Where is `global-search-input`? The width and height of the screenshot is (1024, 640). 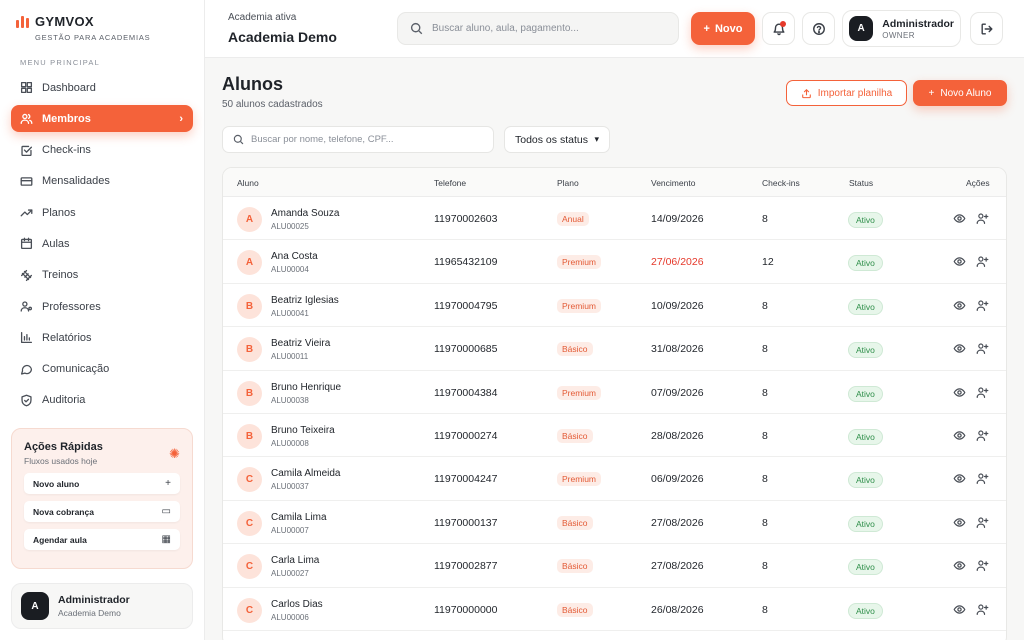 global-search-input is located at coordinates (547, 28).